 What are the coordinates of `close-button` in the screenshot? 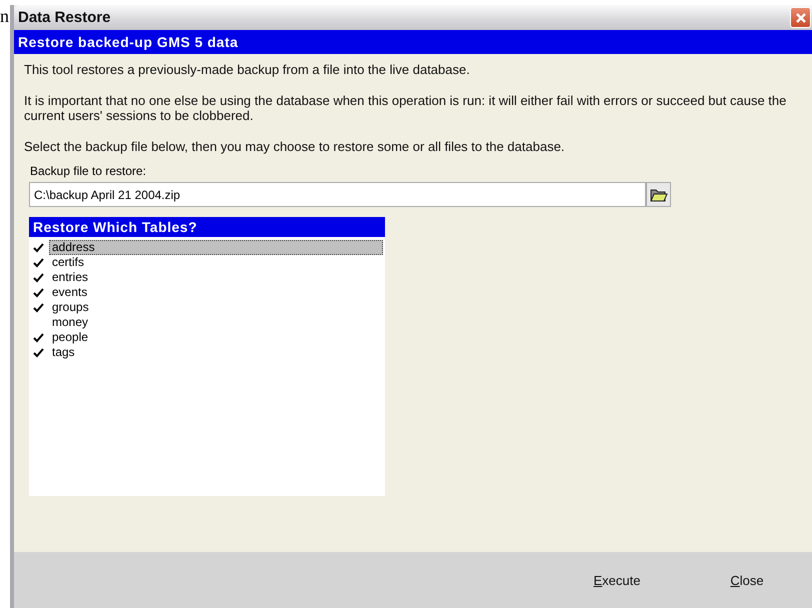 It's located at (800, 17).